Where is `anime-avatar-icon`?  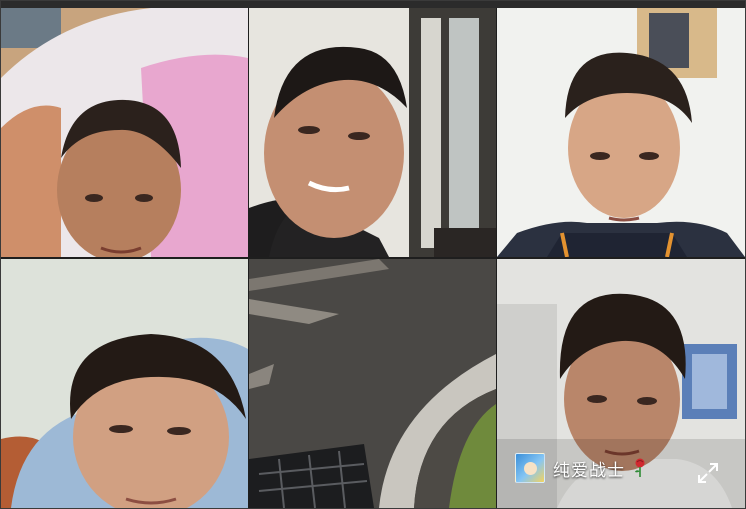 anime-avatar-icon is located at coordinates (530, 468).